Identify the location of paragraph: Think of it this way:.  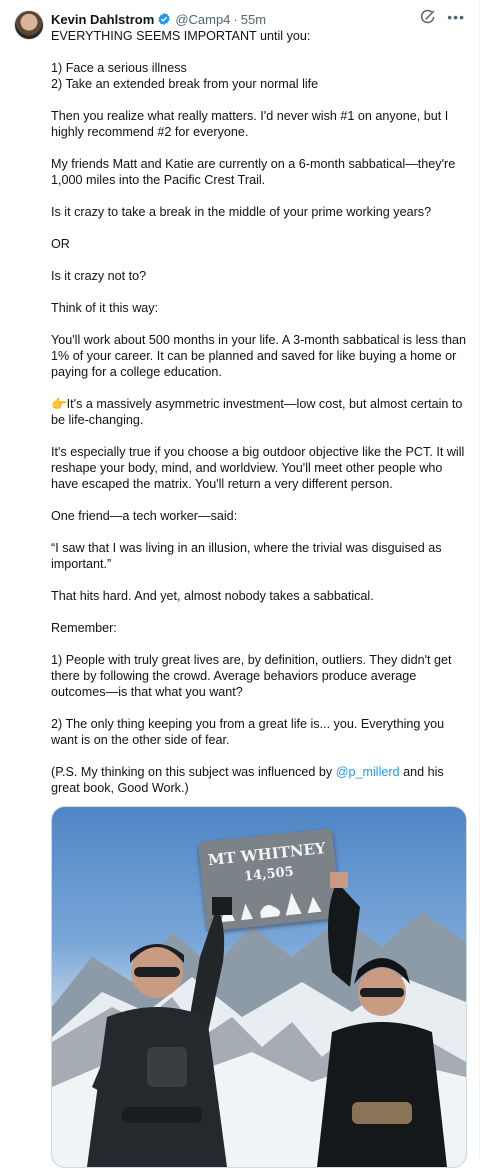
(105, 308).